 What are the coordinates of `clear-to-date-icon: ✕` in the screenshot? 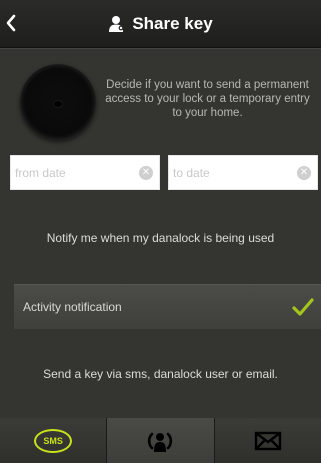 It's located at (304, 173).